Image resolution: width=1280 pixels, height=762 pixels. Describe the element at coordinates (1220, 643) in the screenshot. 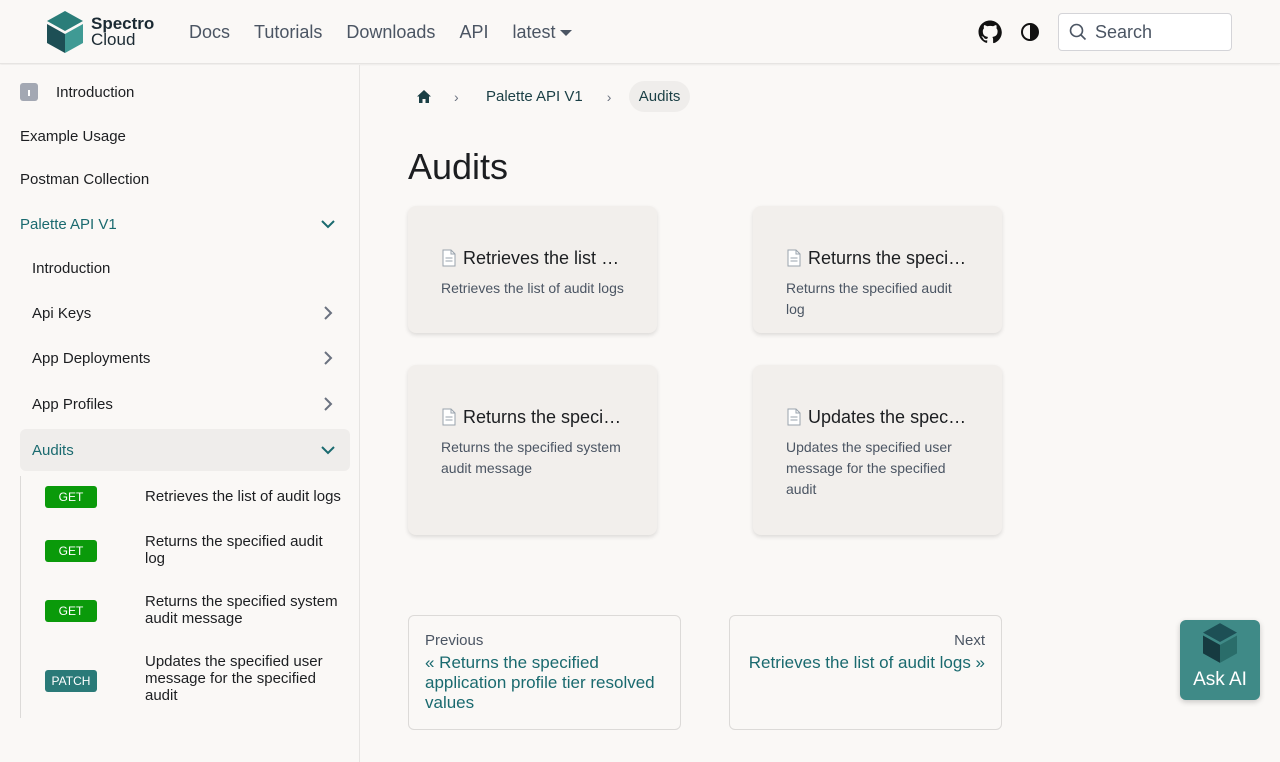

I see `ask-ai-logo-icon` at that location.